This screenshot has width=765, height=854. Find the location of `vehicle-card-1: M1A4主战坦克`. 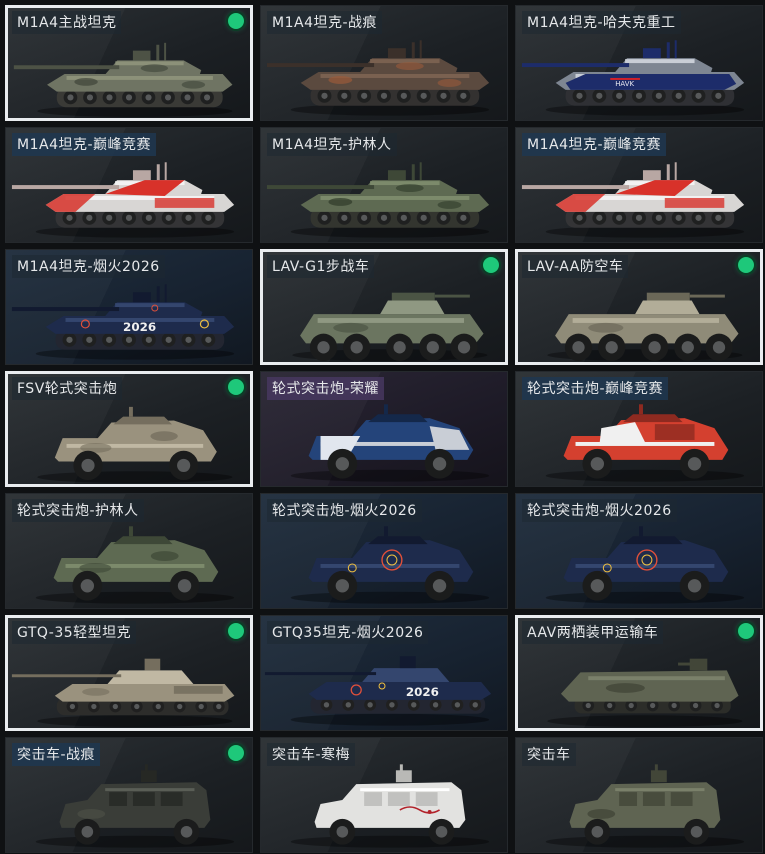

vehicle-card-1: M1A4主战坦克 is located at coordinates (129, 63).